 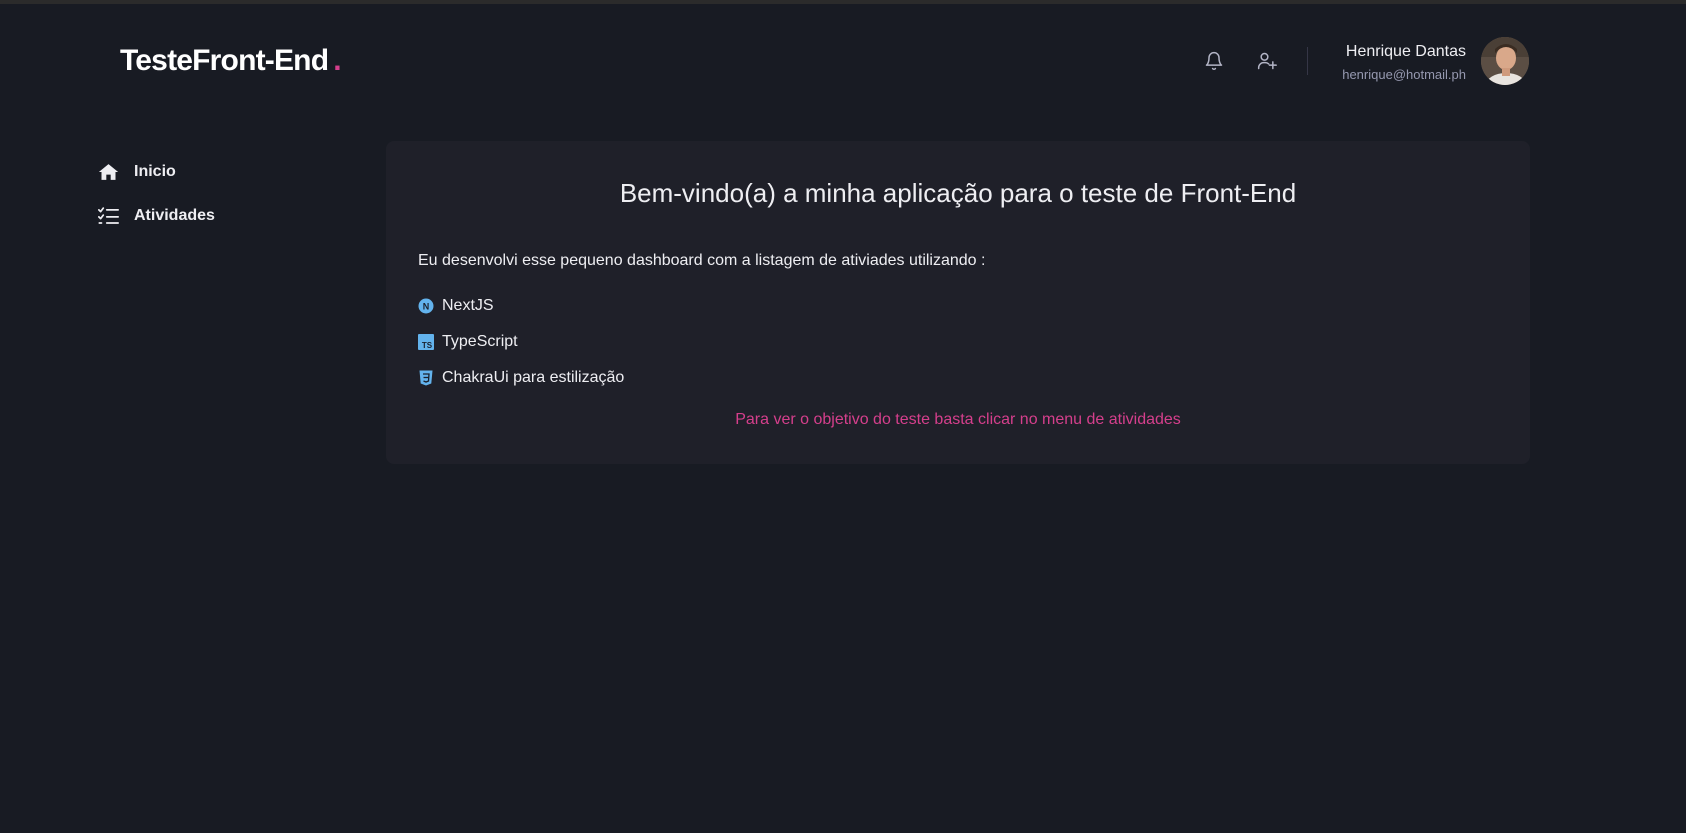 What do you see at coordinates (521, 306) in the screenshot?
I see `list-item: N NextJS` at bounding box center [521, 306].